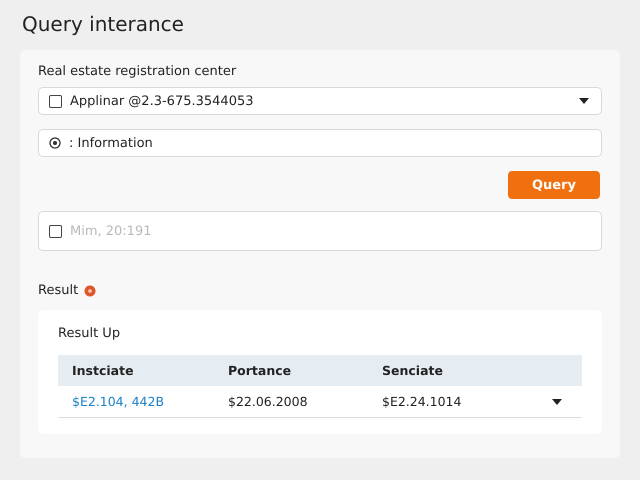  Describe the element at coordinates (138, 71) in the screenshot. I see `form-label: Real estate registration center` at that location.